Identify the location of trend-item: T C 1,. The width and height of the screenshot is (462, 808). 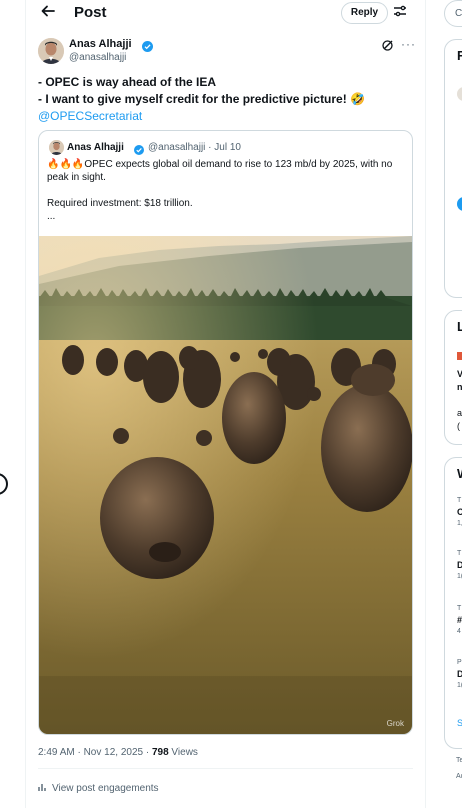
(459, 512).